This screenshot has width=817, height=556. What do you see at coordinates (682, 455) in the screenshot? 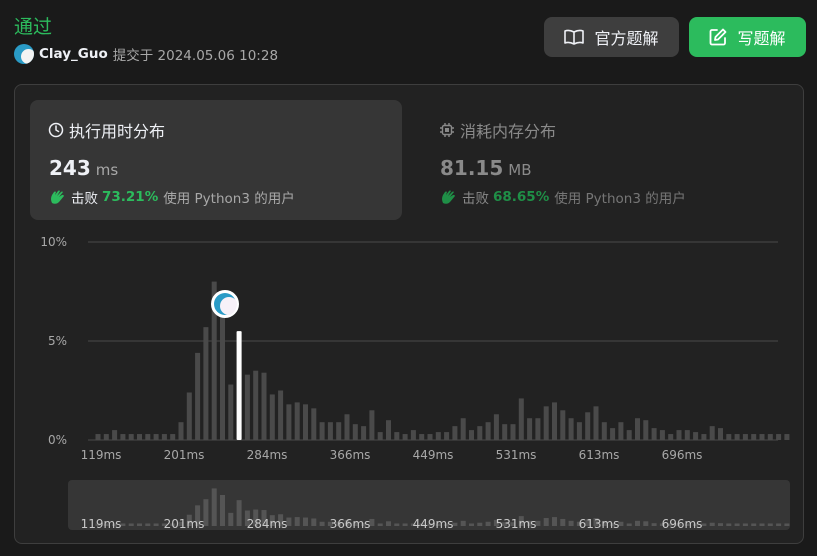
I see `x-tick-label: 696ms` at bounding box center [682, 455].